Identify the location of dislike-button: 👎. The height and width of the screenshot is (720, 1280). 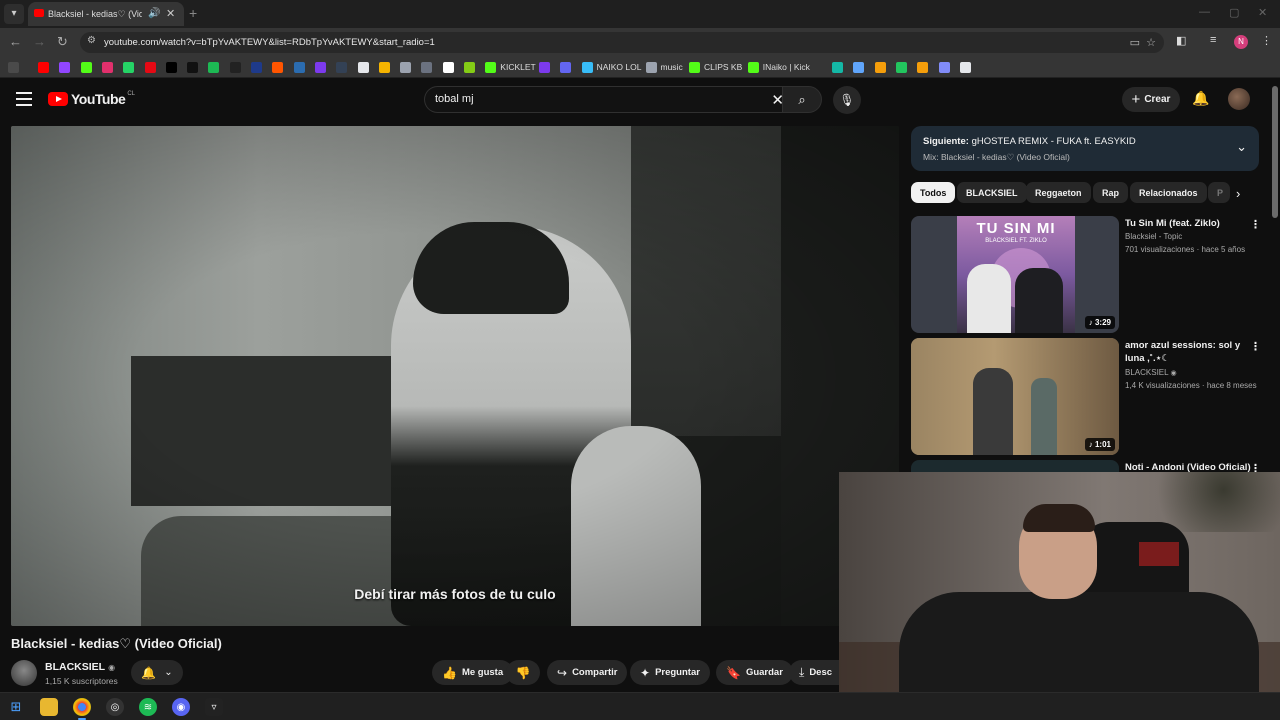
(523, 672).